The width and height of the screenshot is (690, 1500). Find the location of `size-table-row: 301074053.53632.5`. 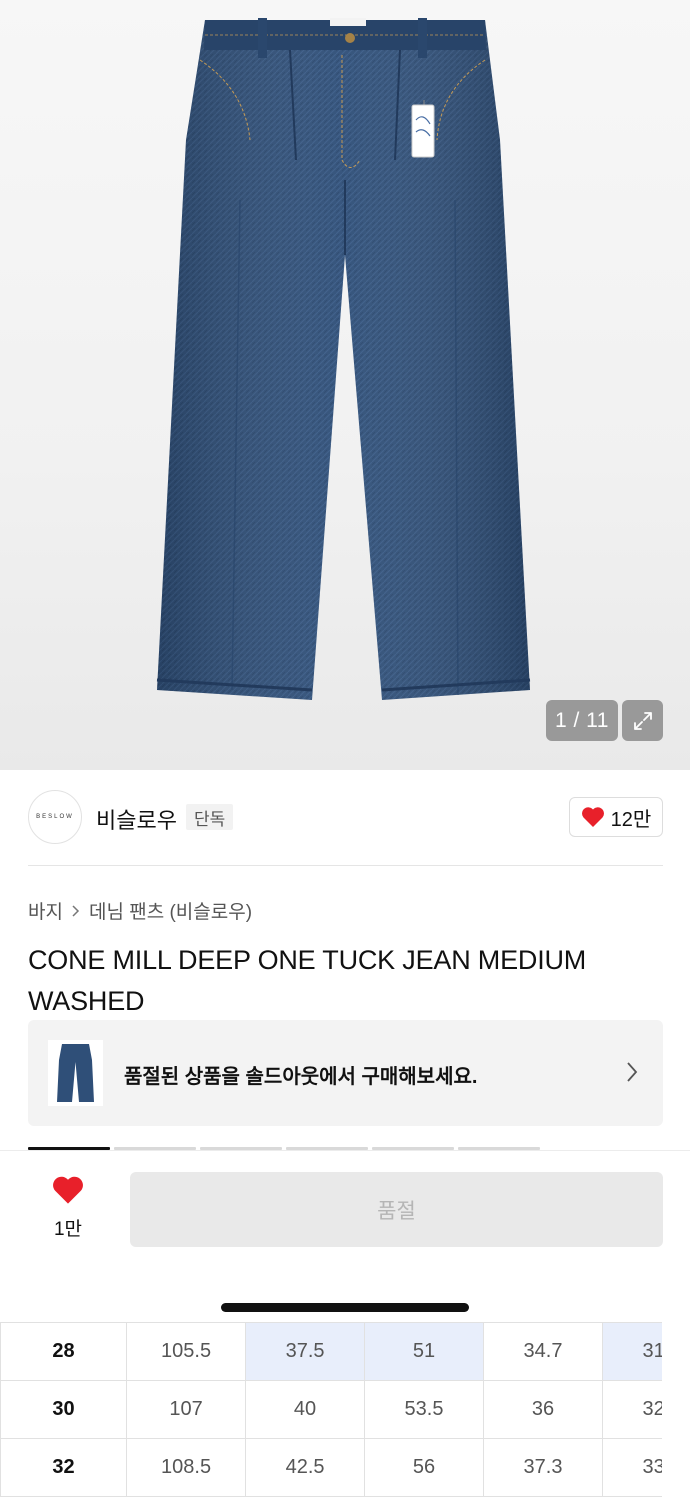

size-table-row: 301074053.53632.5 is located at coordinates (345, 1409).